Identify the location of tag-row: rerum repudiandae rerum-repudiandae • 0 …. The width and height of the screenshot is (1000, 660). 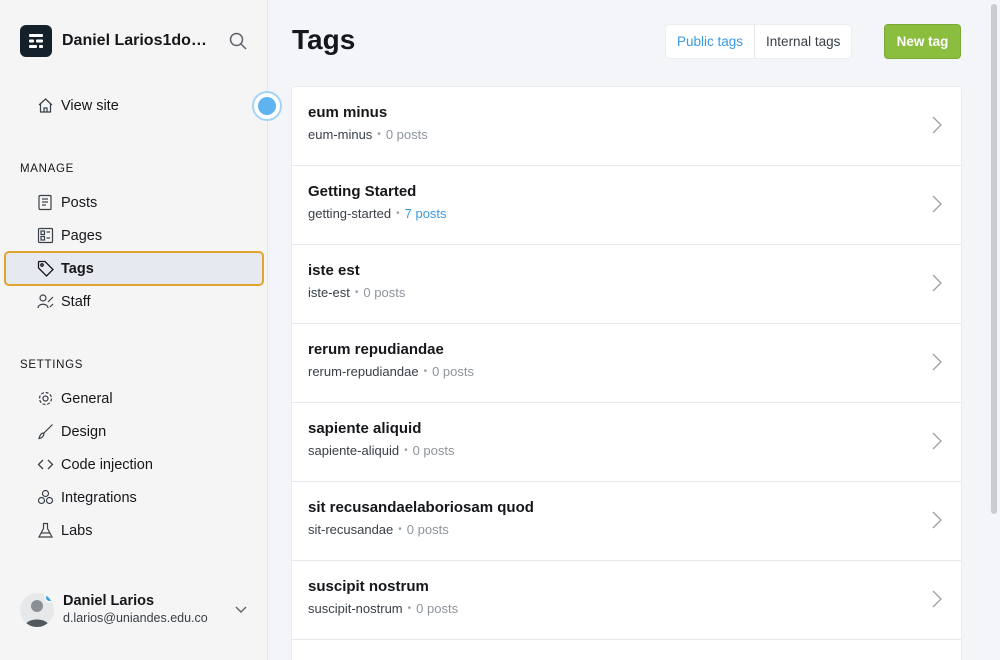
(626, 363).